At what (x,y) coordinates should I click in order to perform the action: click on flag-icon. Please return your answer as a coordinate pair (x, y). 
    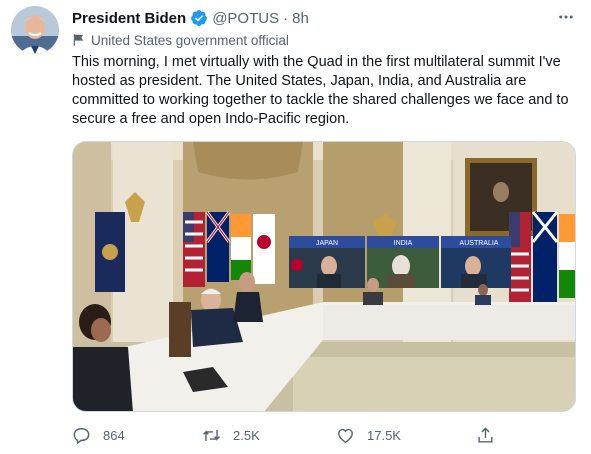
    Looking at the image, I should click on (78, 40).